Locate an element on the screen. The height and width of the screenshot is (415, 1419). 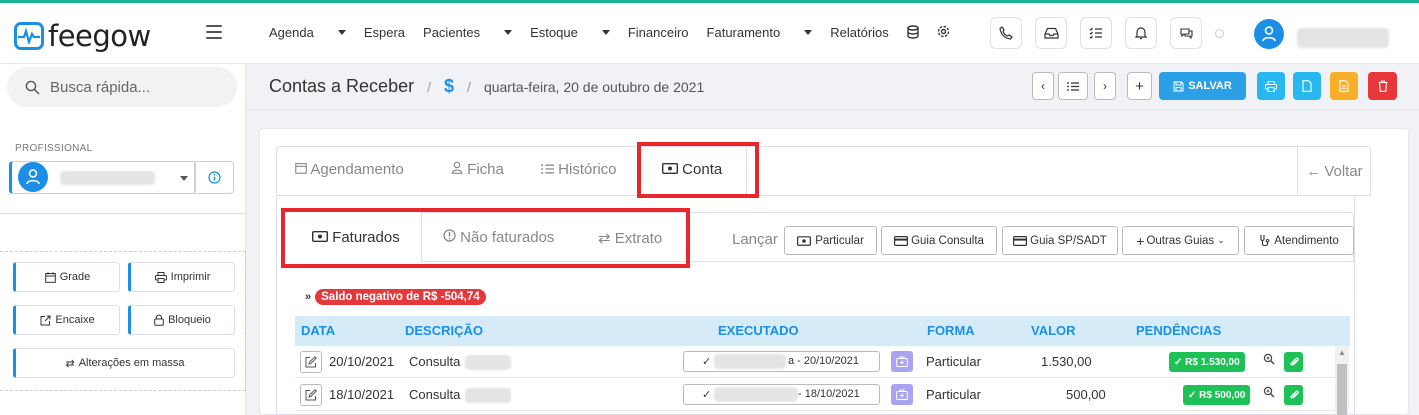
voltar-button: ← Voltar is located at coordinates (1334, 171).